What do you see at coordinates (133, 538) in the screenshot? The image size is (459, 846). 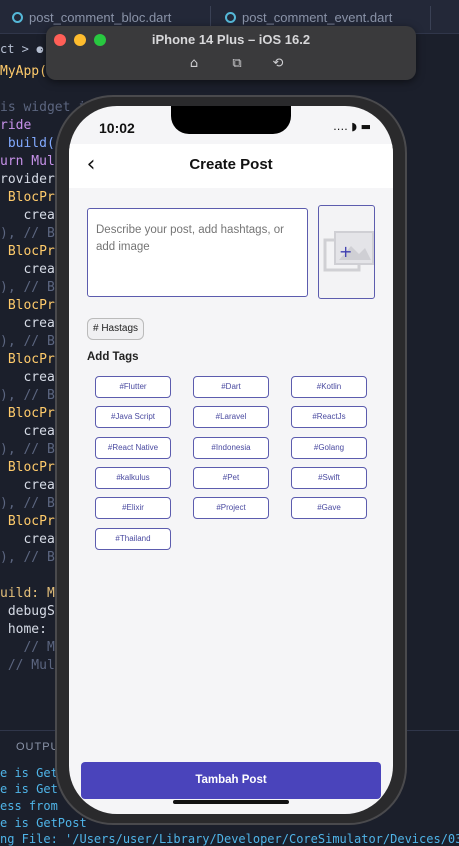 I see `tag-button: #Thailand` at bounding box center [133, 538].